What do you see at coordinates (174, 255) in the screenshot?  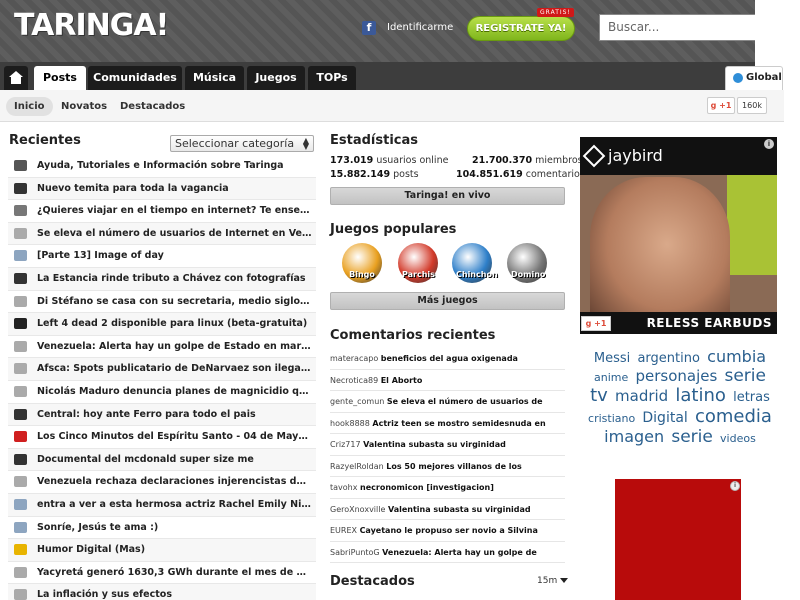 I see `post-title: [Parte 13] Image of day` at bounding box center [174, 255].